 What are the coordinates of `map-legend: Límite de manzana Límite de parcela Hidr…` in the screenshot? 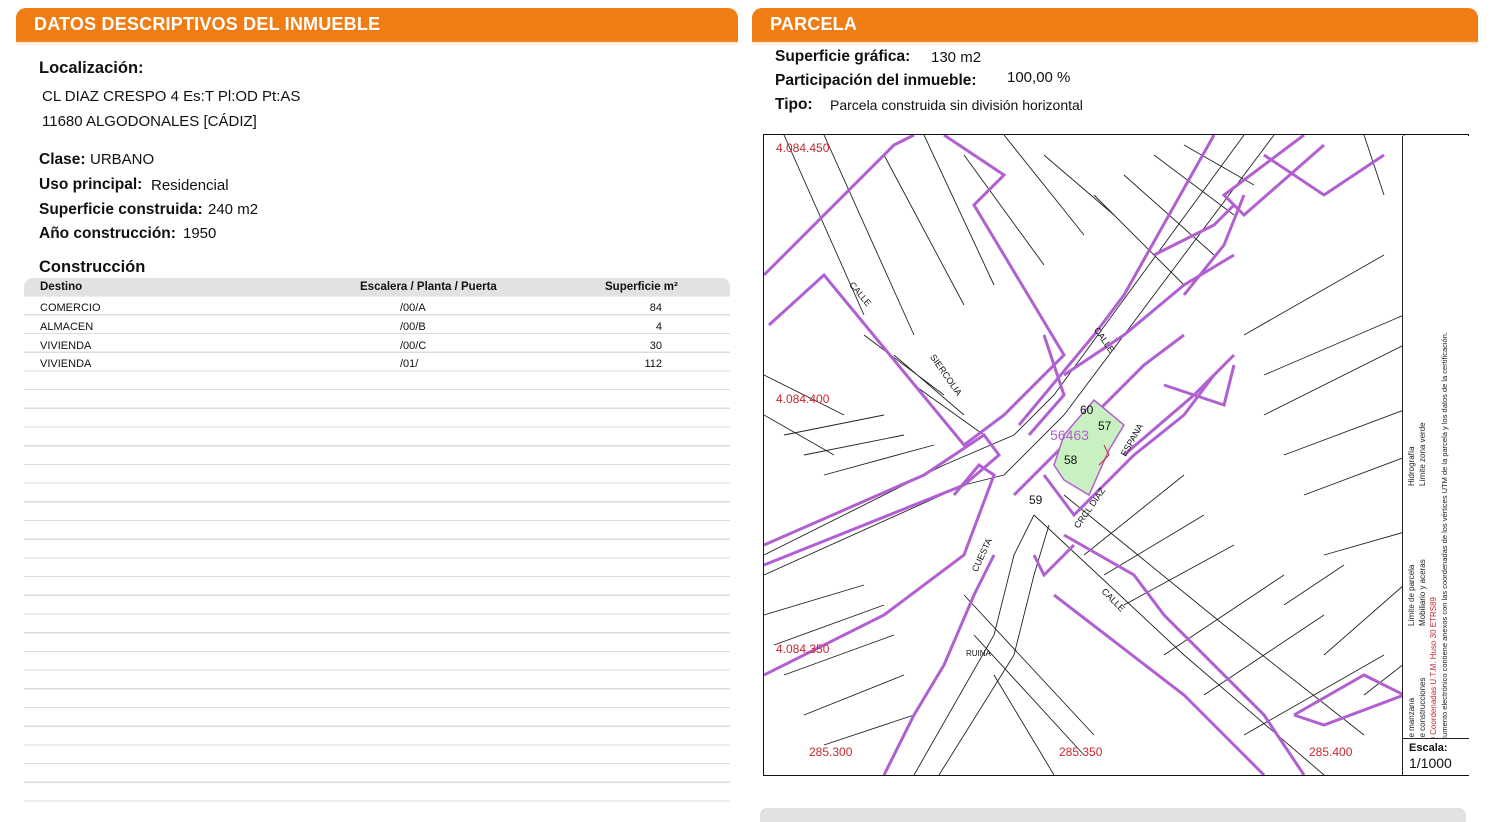 It's located at (1435, 451).